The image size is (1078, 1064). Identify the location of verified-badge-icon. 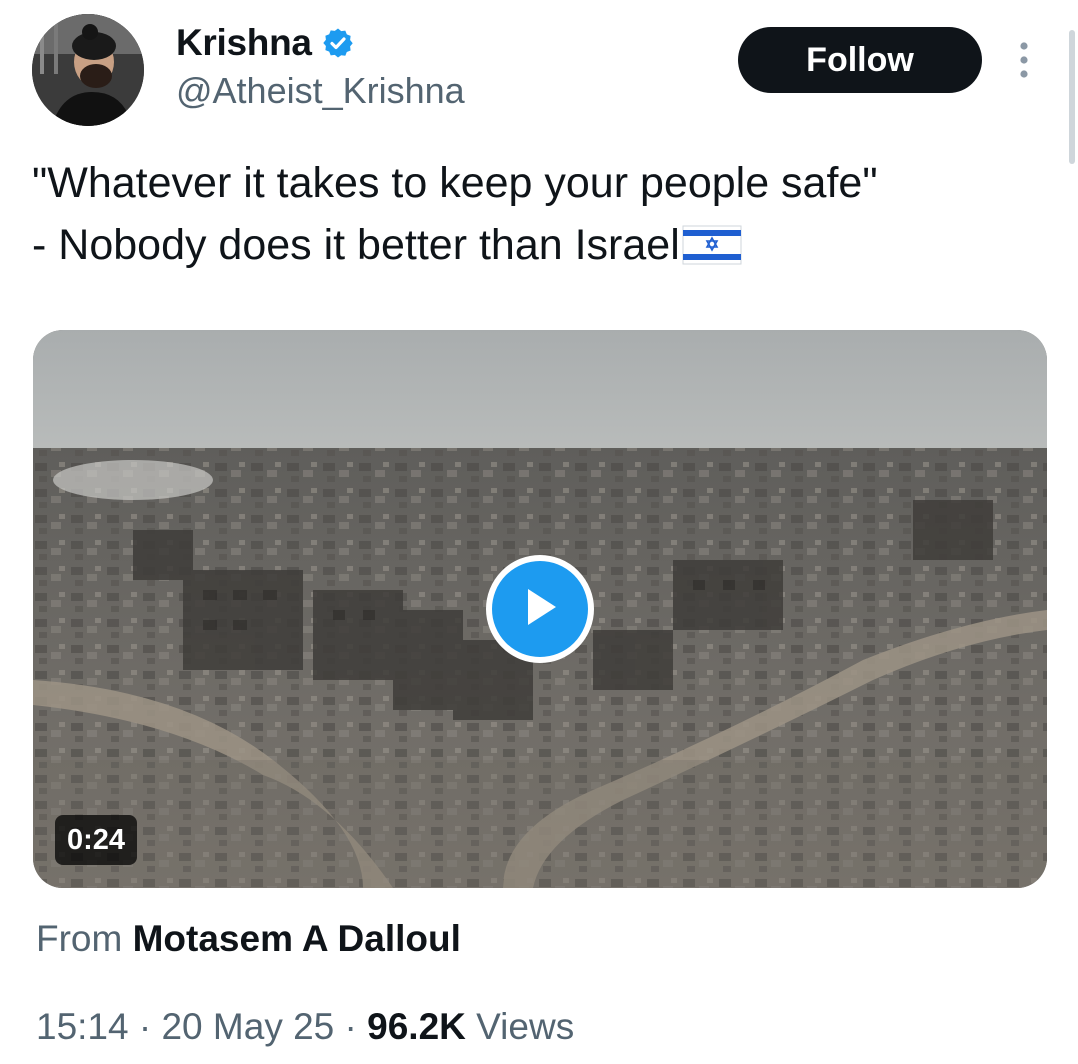
(338, 43).